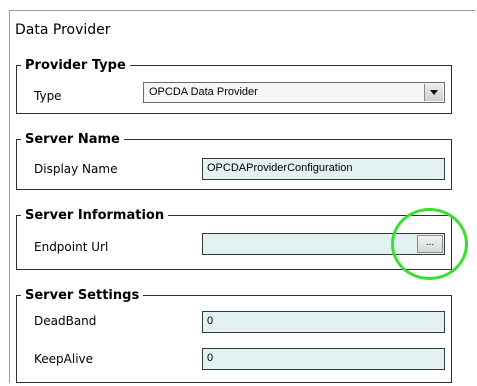 This screenshot has height=386, width=477. Describe the element at coordinates (63, 30) in the screenshot. I see `page-title: Data Provider` at that location.